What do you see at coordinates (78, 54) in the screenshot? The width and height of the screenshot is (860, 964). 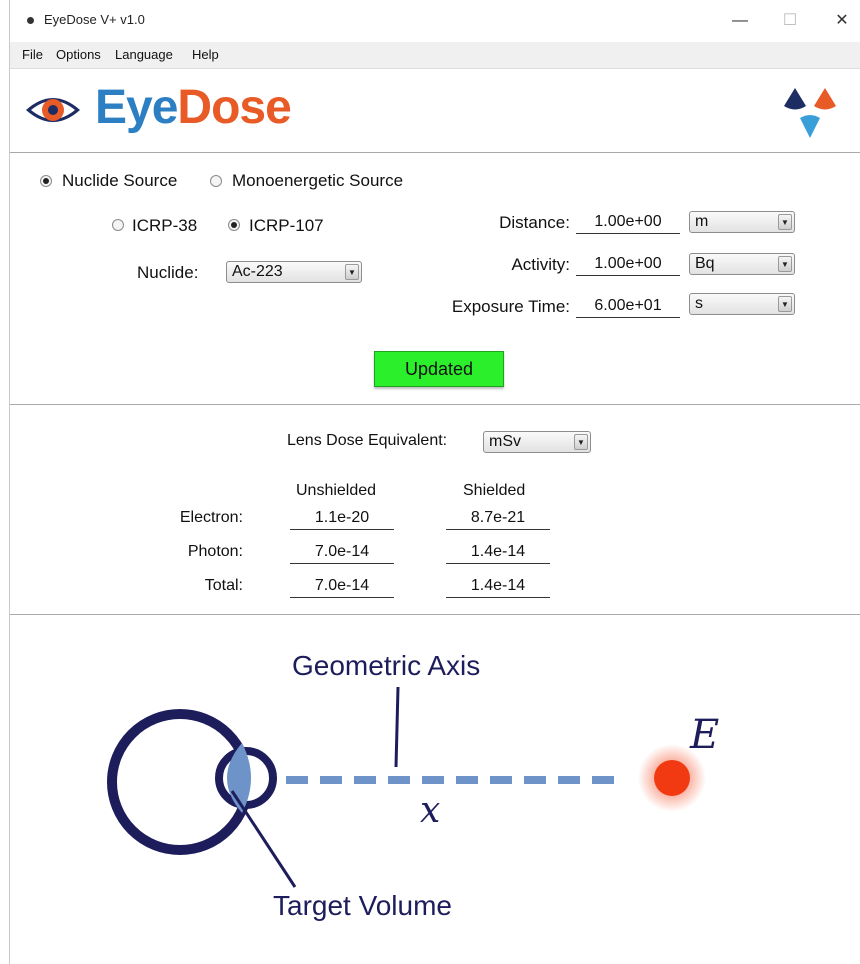 I see `menu-options: Options` at bounding box center [78, 54].